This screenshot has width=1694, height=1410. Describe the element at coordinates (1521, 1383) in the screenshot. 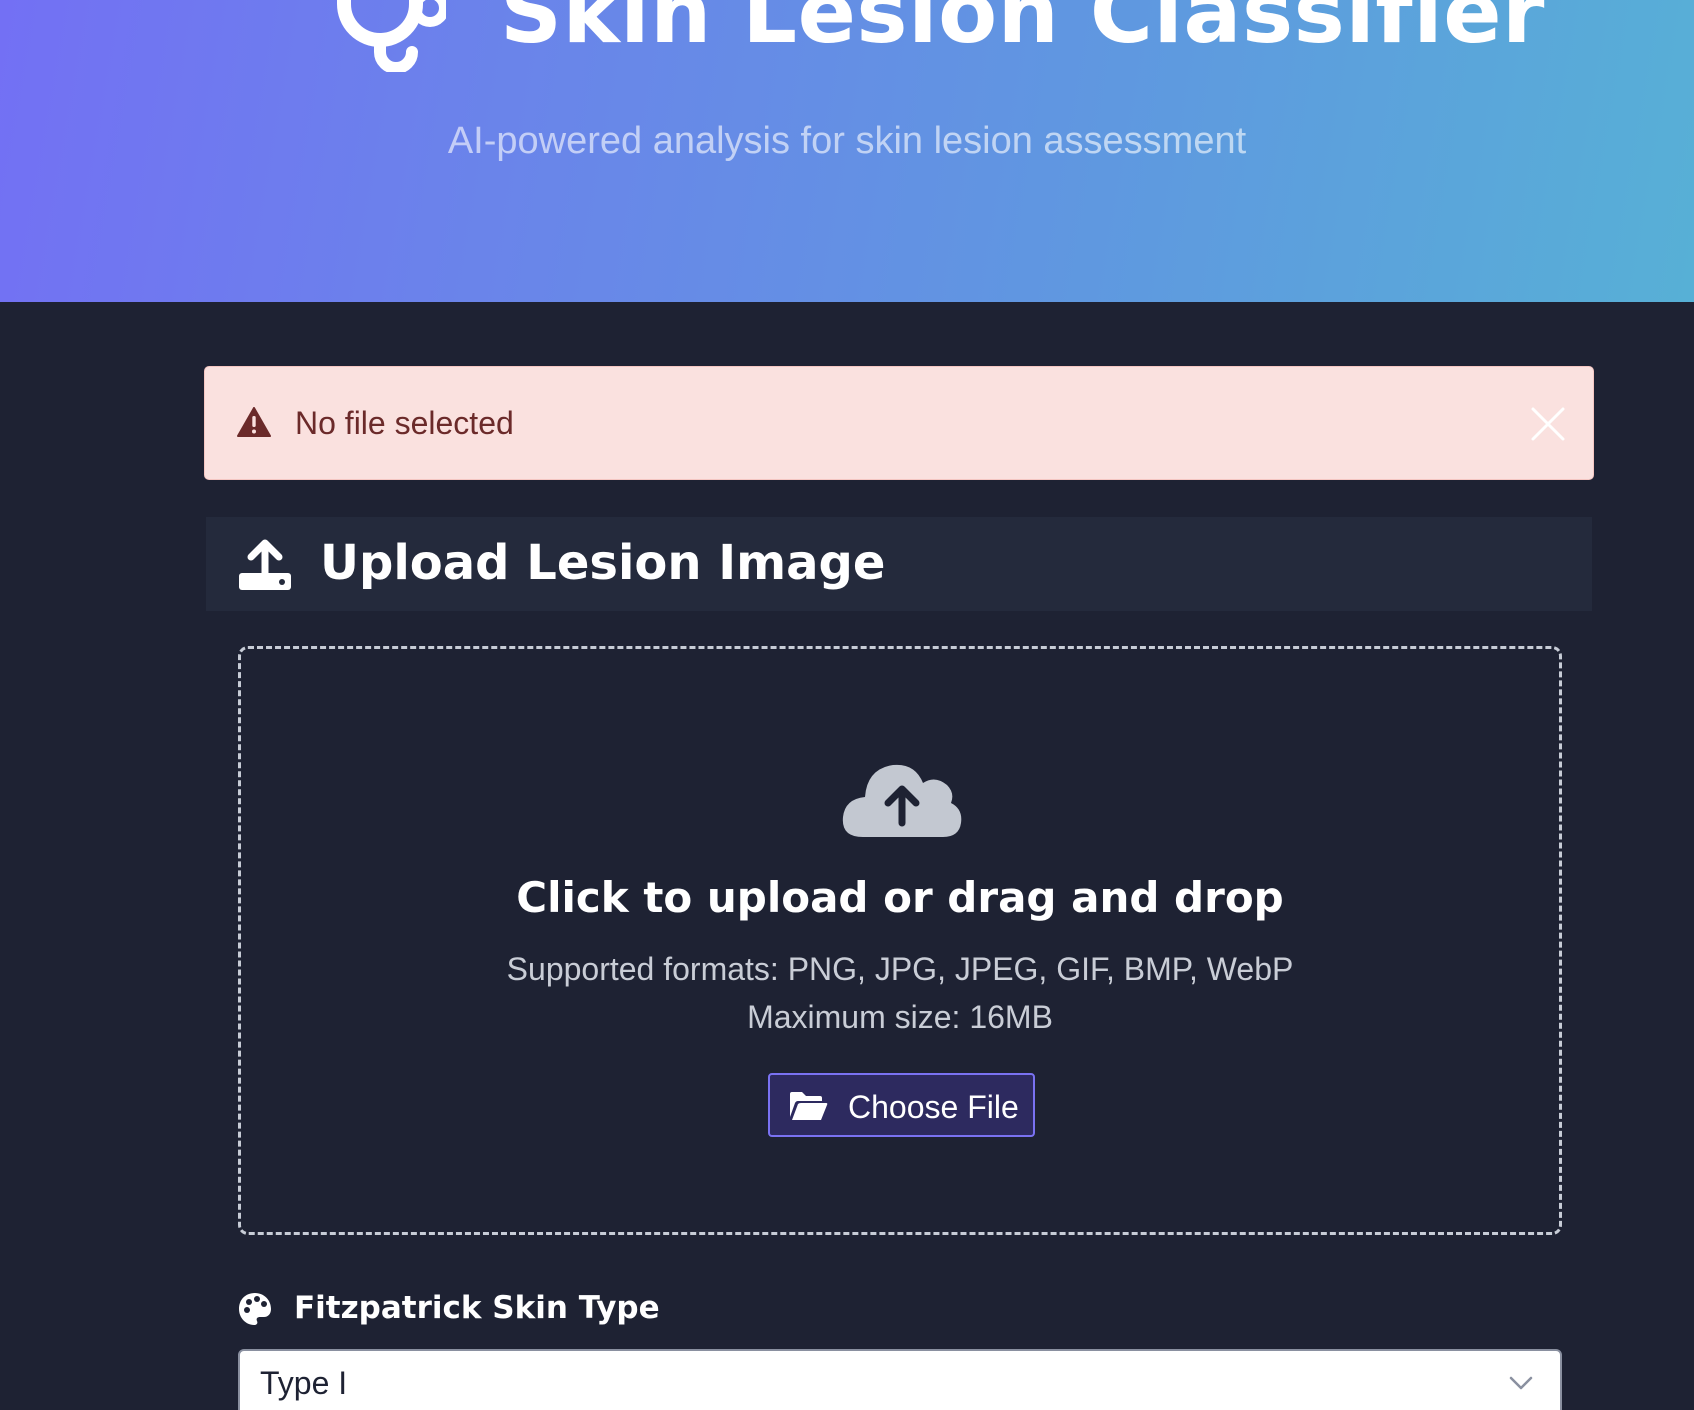

I see `chevron-down-icon` at that location.